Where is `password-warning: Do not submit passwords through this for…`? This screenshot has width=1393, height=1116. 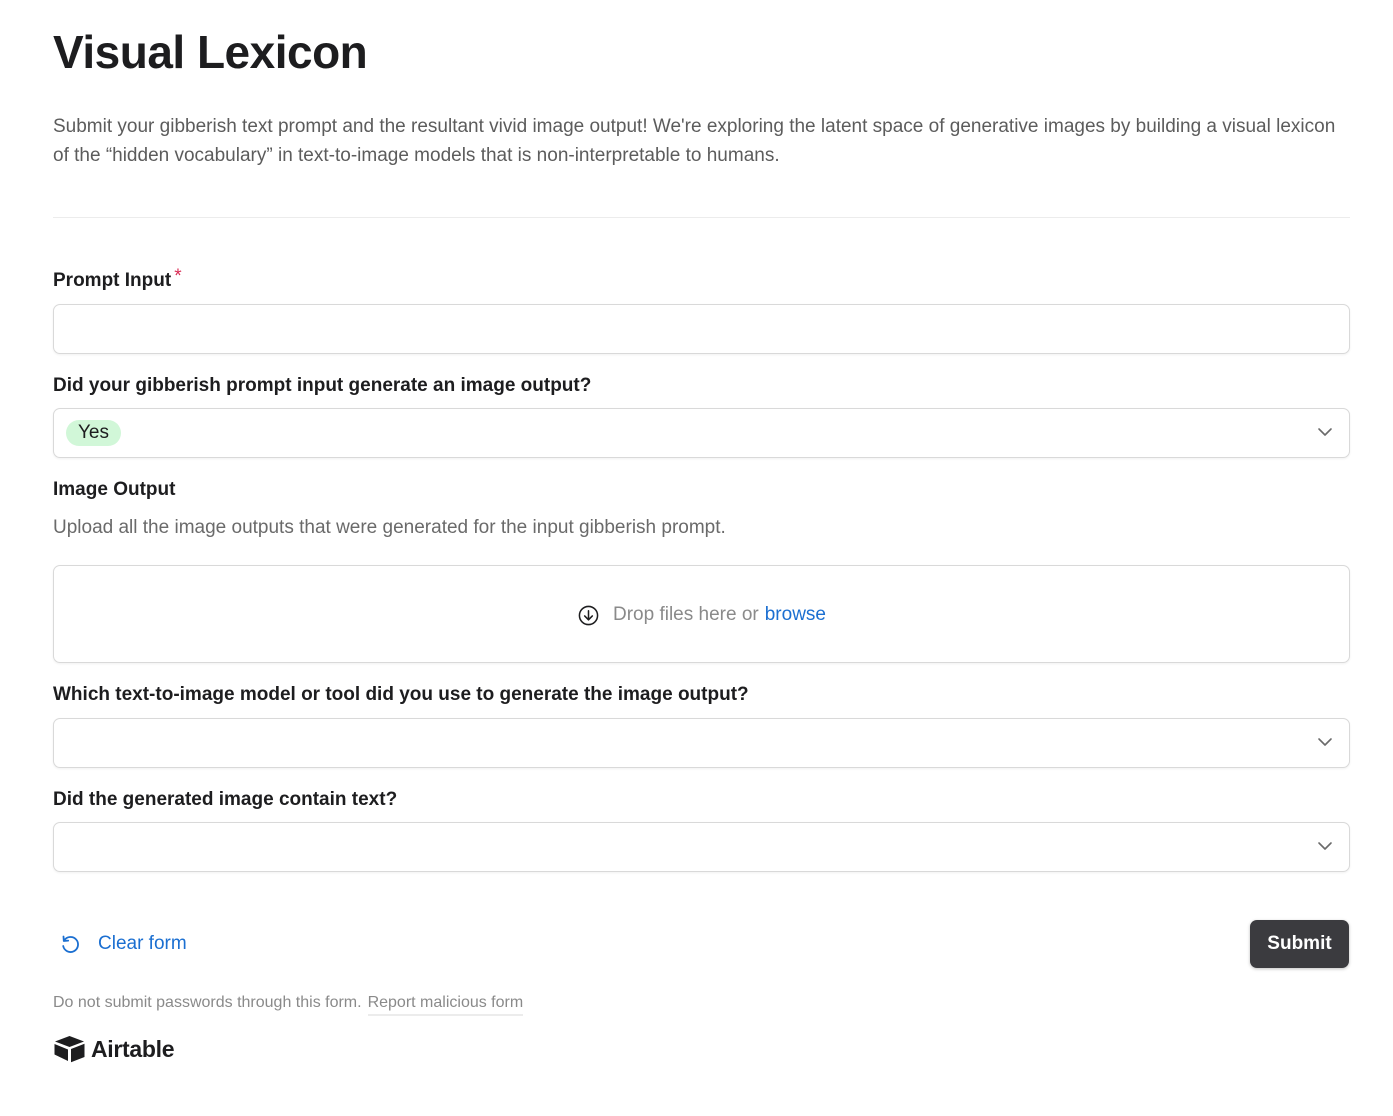 password-warning: Do not submit passwords through this for… is located at coordinates (207, 1002).